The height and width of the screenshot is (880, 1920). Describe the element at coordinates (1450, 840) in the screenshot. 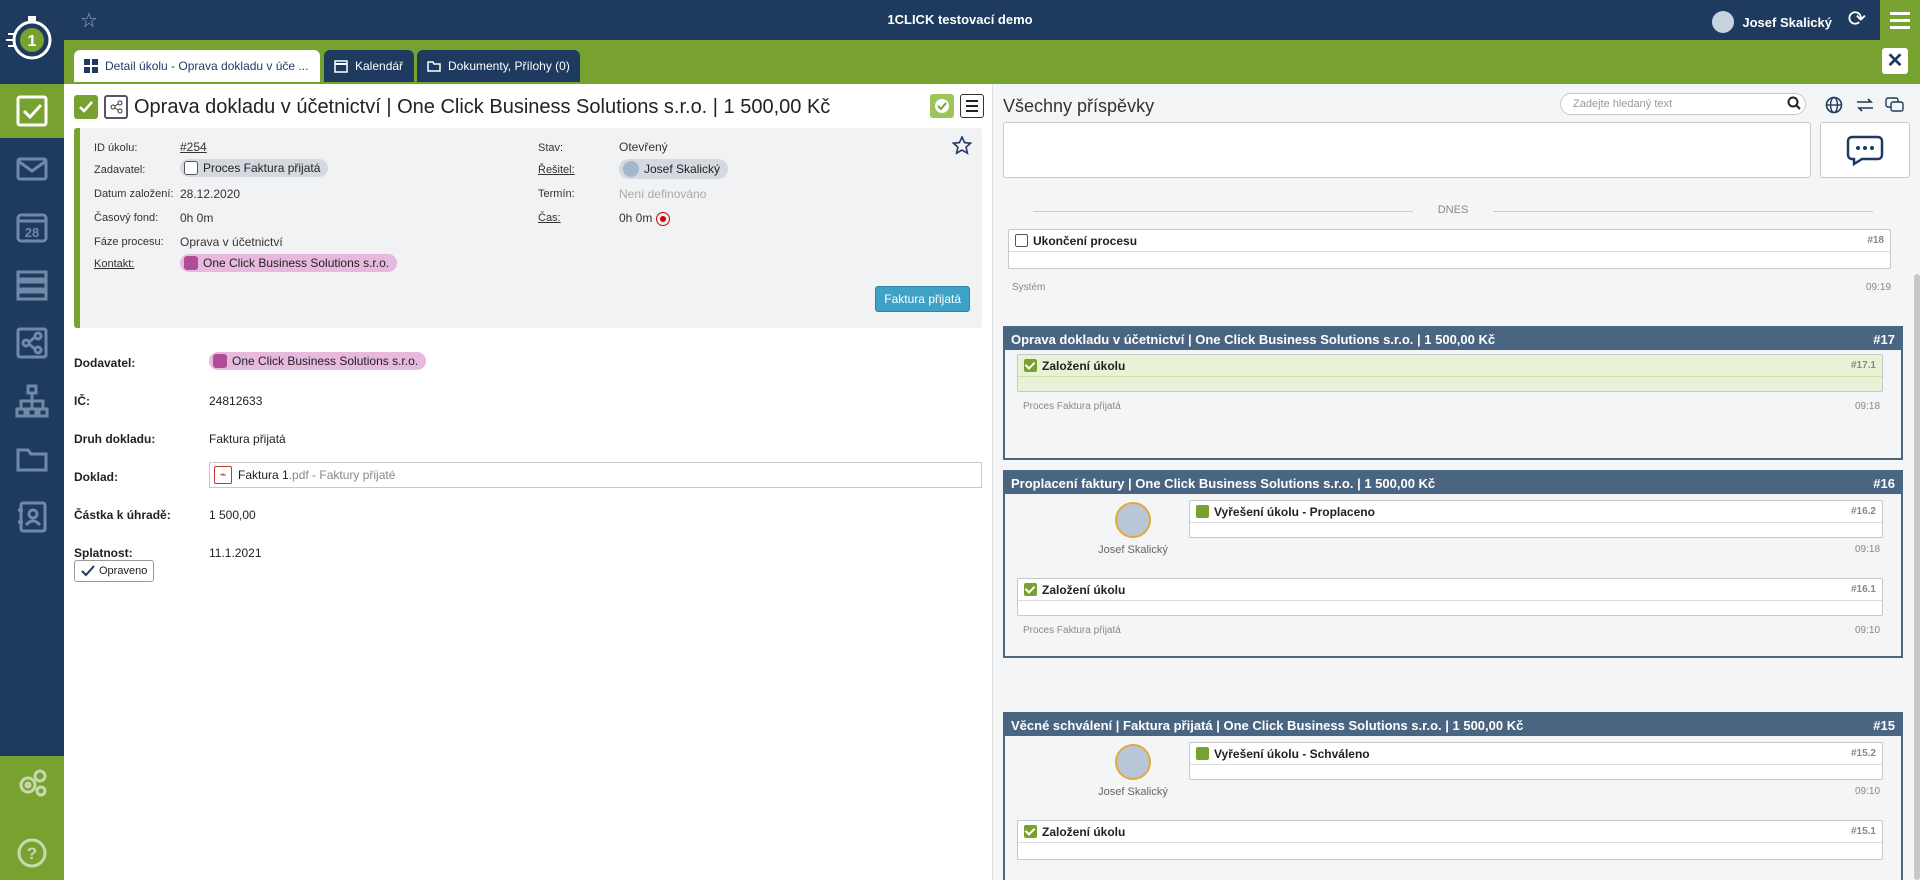

I see `post-15-1: Založení úkolu #15.1` at that location.